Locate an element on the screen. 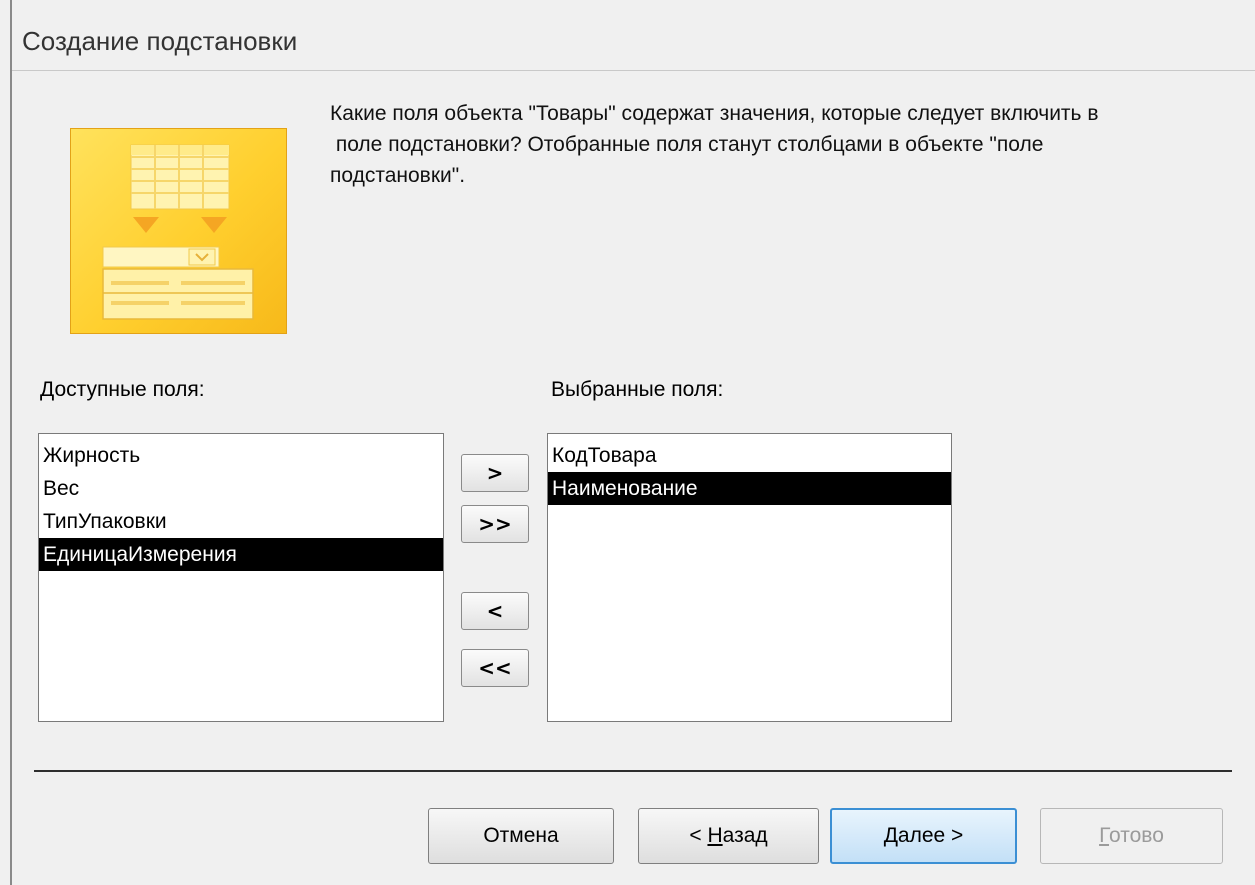 The image size is (1255, 885). next-label-rest: алее > is located at coordinates (930, 835).